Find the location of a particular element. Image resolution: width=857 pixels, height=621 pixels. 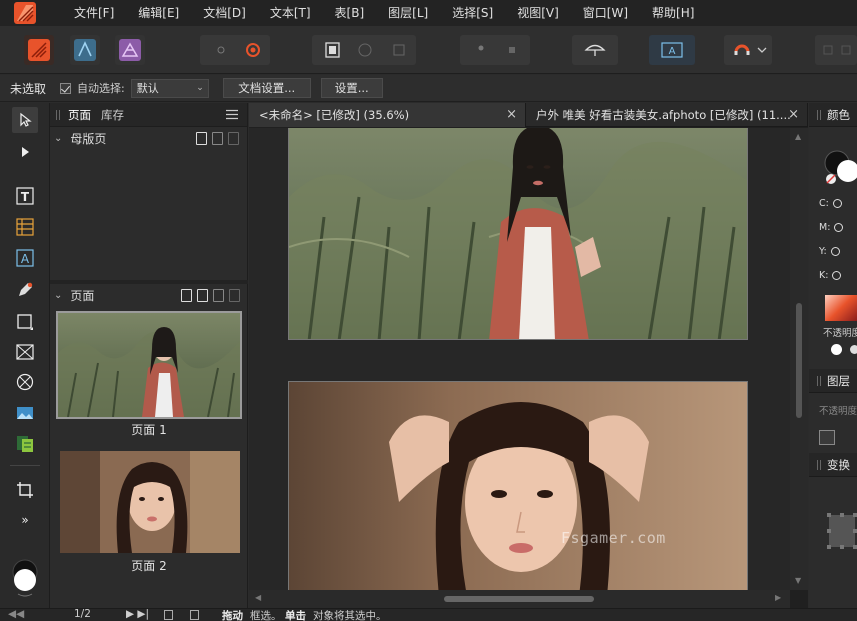

channel-c-slider-handle is located at coordinates (837, 203).